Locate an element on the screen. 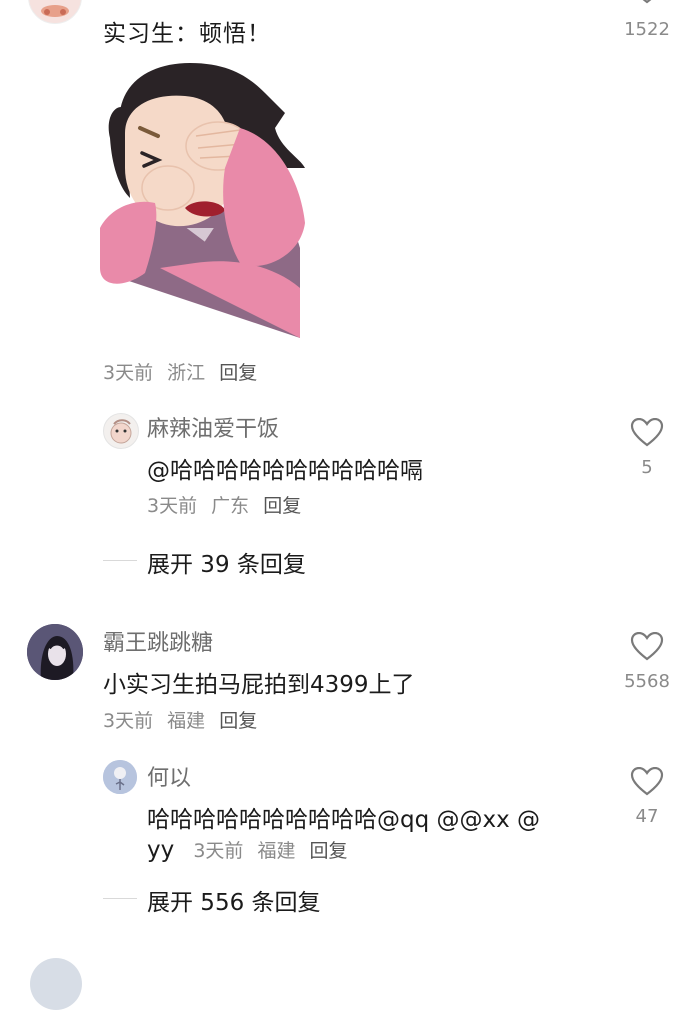  sticker-image-icon is located at coordinates (203, 200).